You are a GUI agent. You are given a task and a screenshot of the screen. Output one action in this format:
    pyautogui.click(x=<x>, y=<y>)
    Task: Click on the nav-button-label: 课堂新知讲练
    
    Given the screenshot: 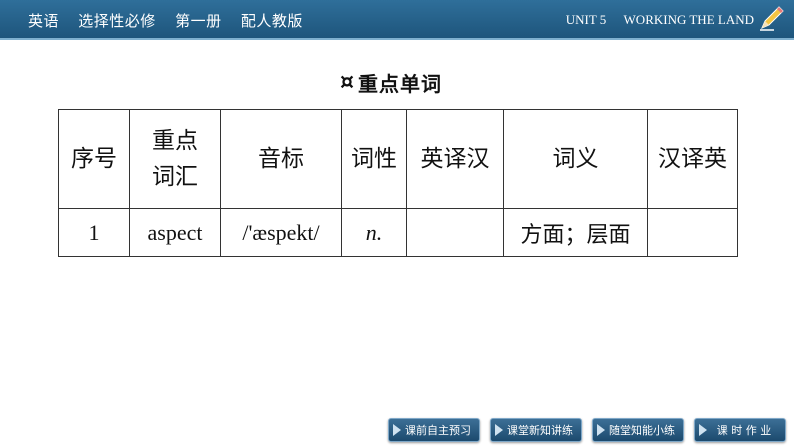 What is the action you would take?
    pyautogui.click(x=540, y=430)
    